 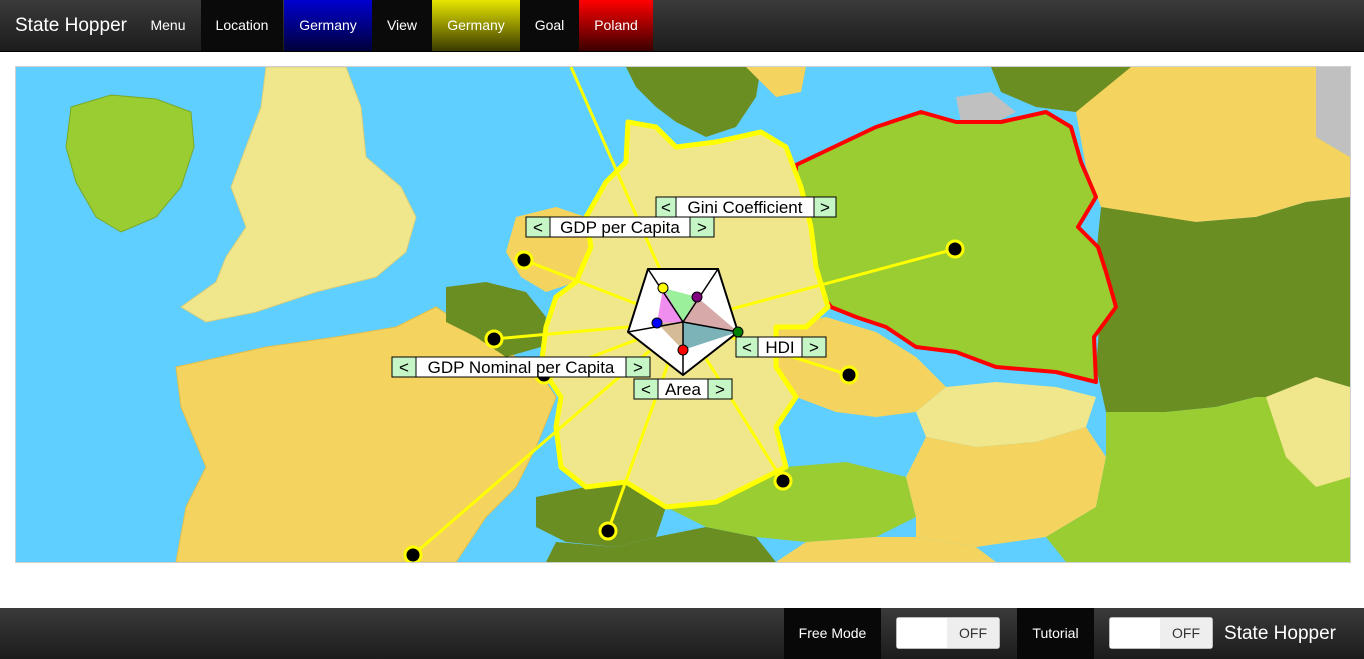 I want to click on radar-point-gdp-pc, so click(x=697, y=297).